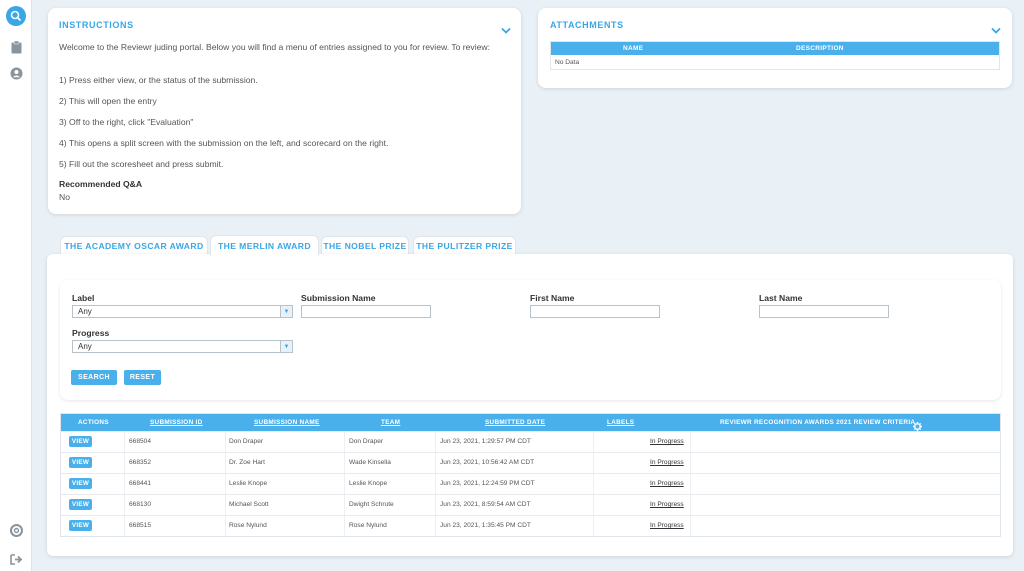 The image size is (1024, 571). Describe the element at coordinates (485, 525) in the screenshot. I see `submitted-date: Jun 23, 2021, 1:35:45 PM CDT` at that location.